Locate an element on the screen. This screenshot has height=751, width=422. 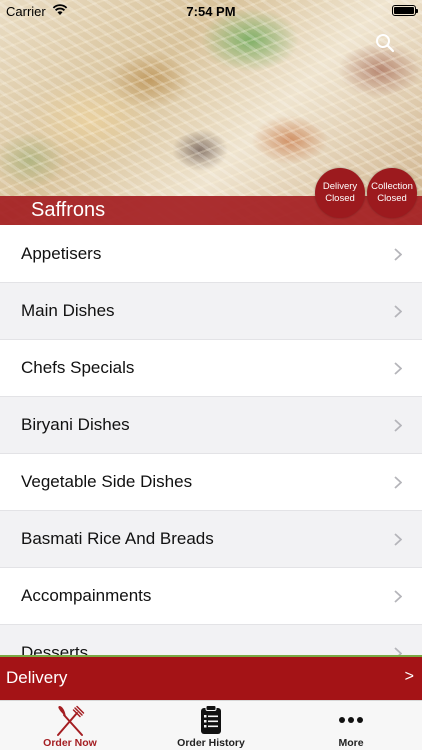
tab-bar: Order Now Order History More is located at coordinates (211, 725).